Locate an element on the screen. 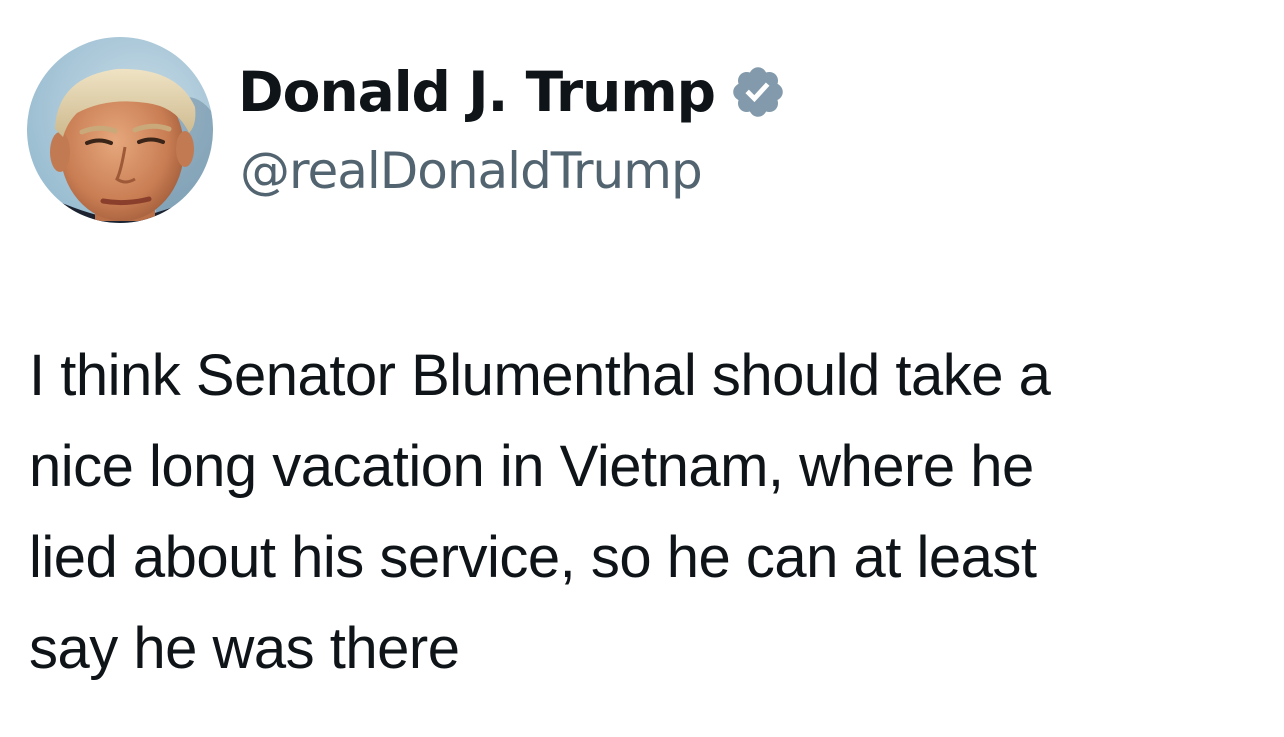 This screenshot has width=1284, height=737. author-name-row: Donald J. Trump is located at coordinates (512, 92).